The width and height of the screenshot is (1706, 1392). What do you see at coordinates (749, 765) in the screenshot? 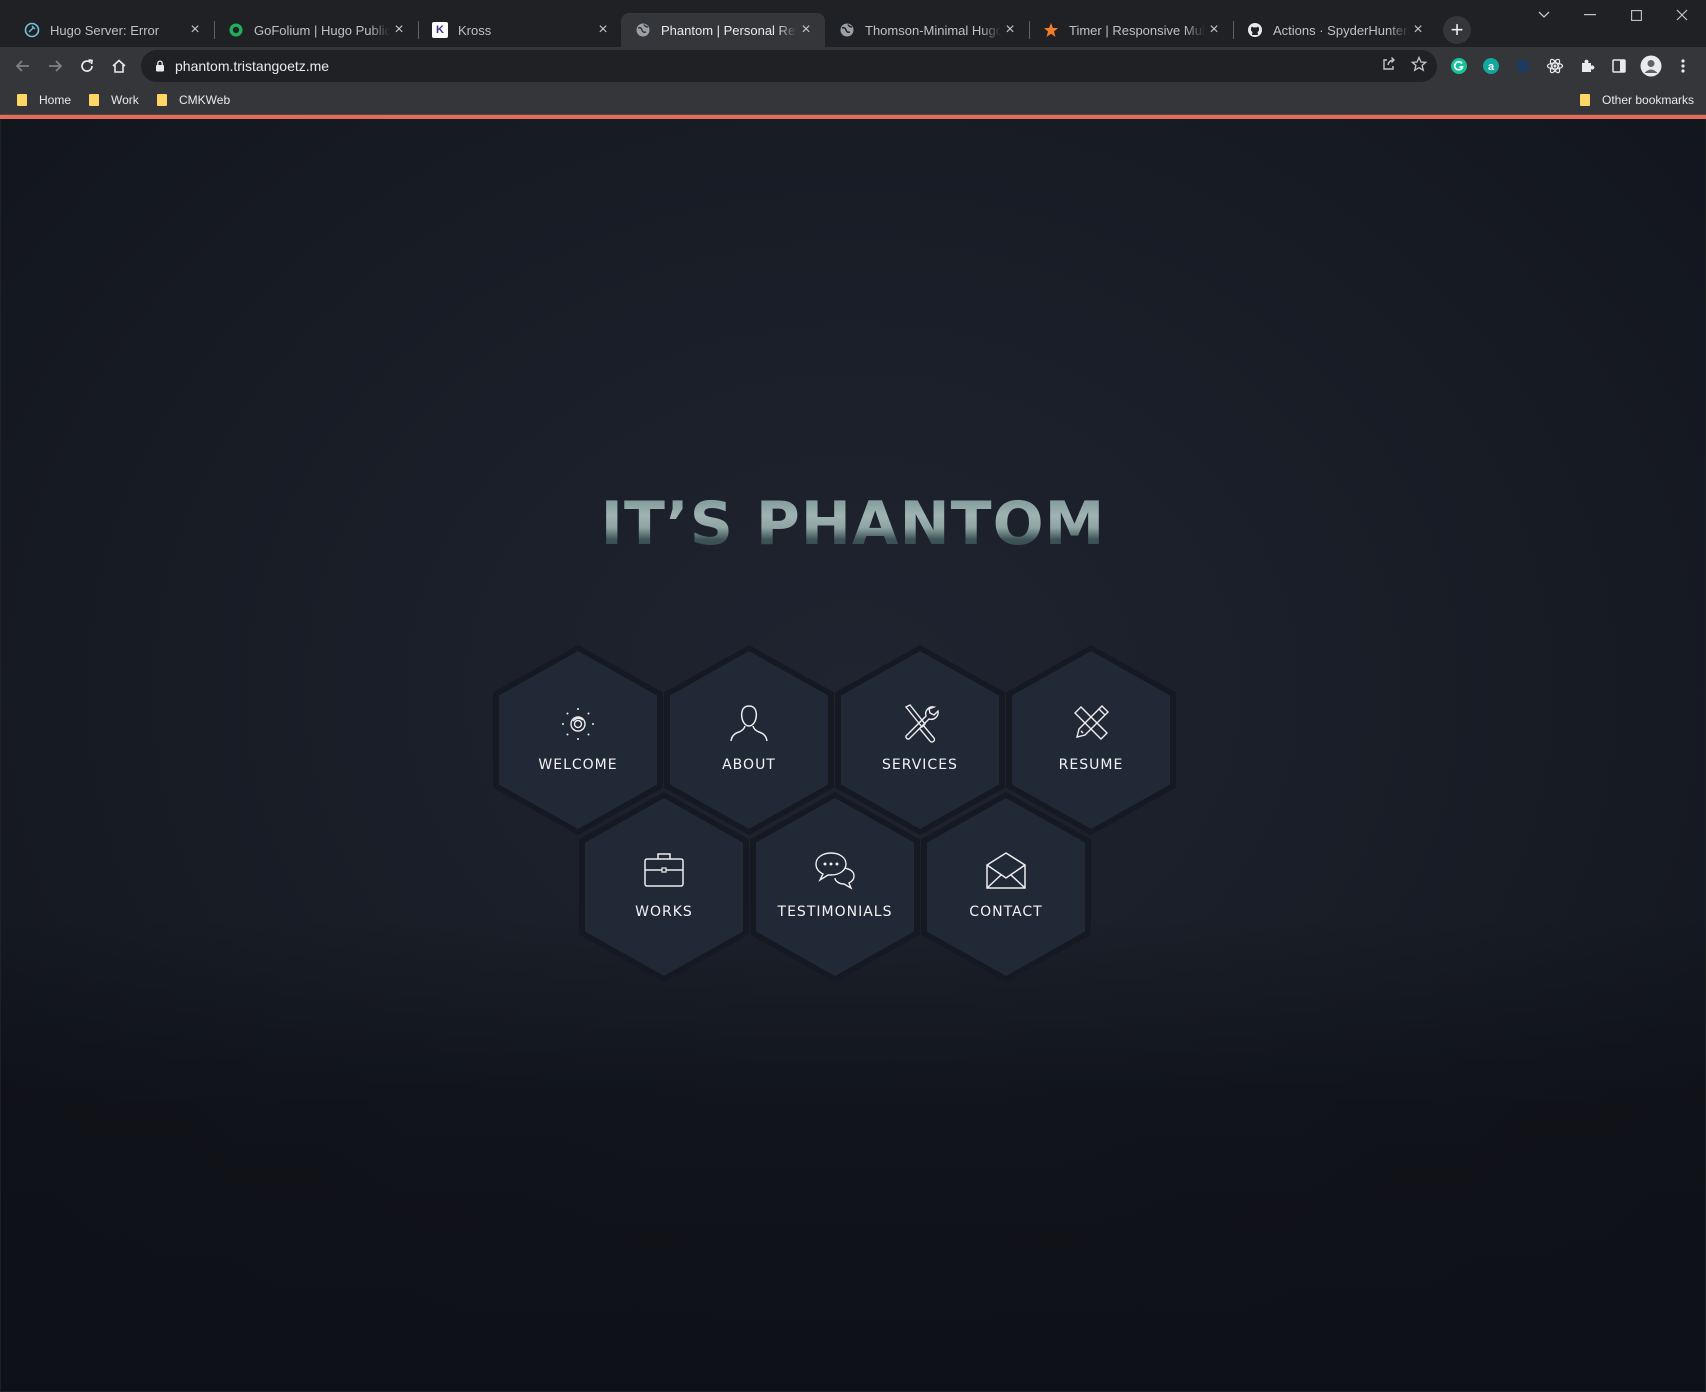
I see `nav-label: ABOUT` at bounding box center [749, 765].